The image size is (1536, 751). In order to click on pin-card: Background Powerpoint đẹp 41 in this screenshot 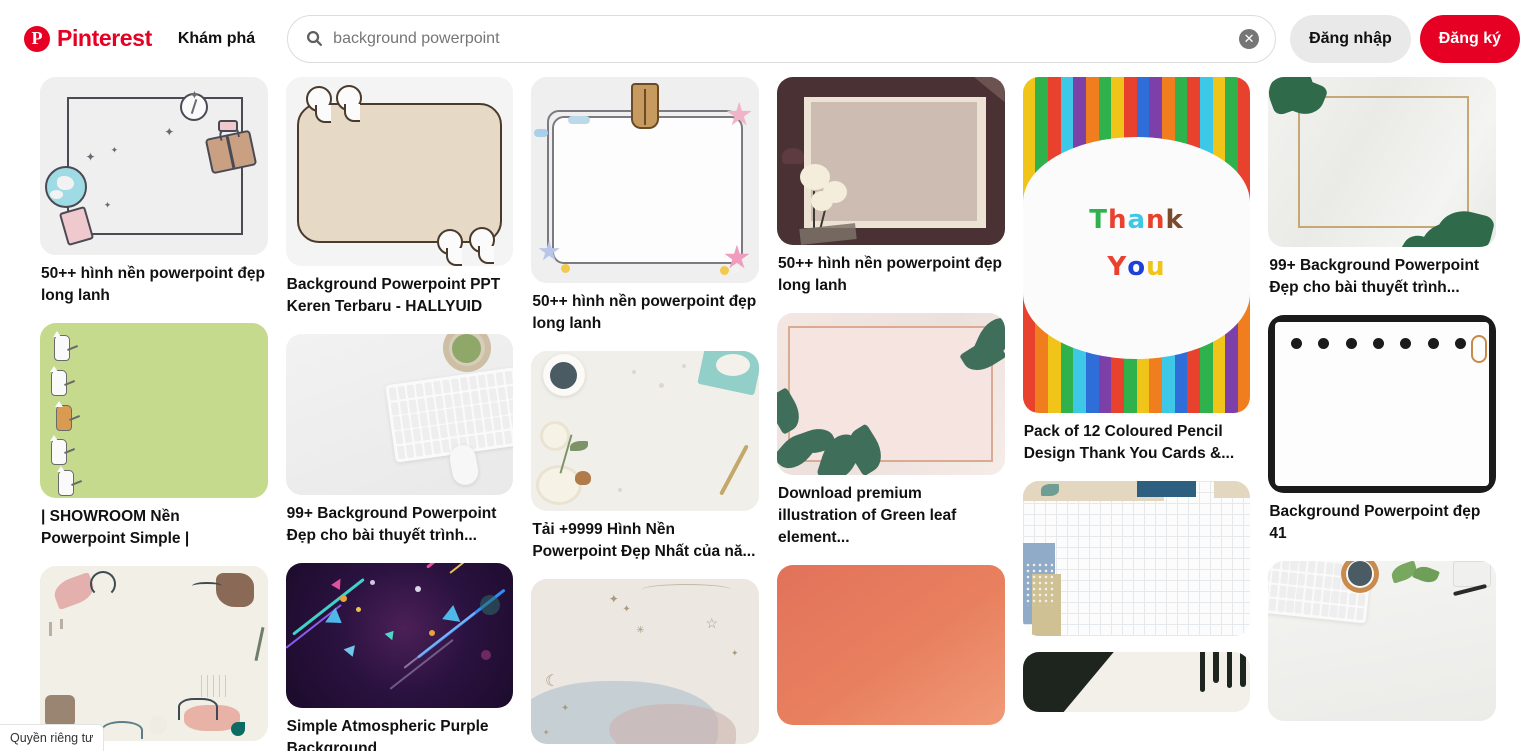, I will do `click(1382, 430)`.